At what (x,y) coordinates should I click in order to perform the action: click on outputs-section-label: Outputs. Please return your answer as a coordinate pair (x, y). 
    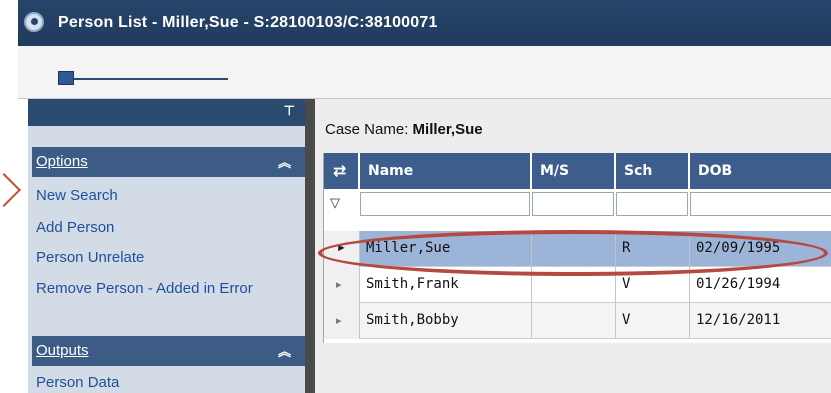
    Looking at the image, I should click on (62, 350).